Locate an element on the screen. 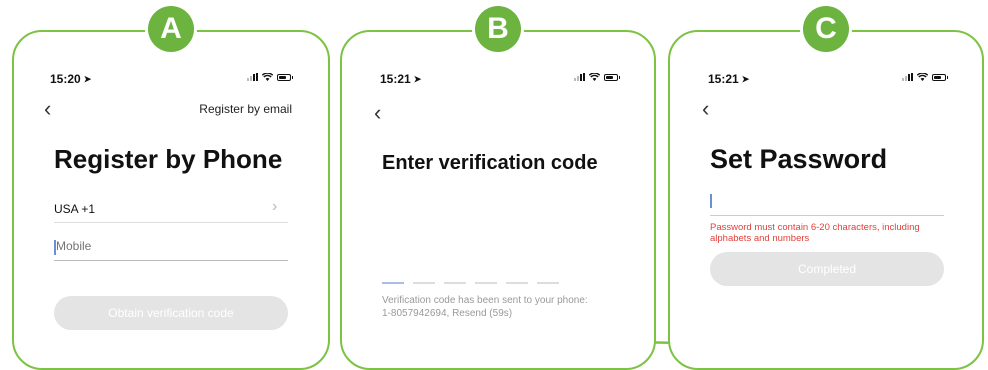 The width and height of the screenshot is (988, 370). status-time: 15:20 ➤ is located at coordinates (70, 79).